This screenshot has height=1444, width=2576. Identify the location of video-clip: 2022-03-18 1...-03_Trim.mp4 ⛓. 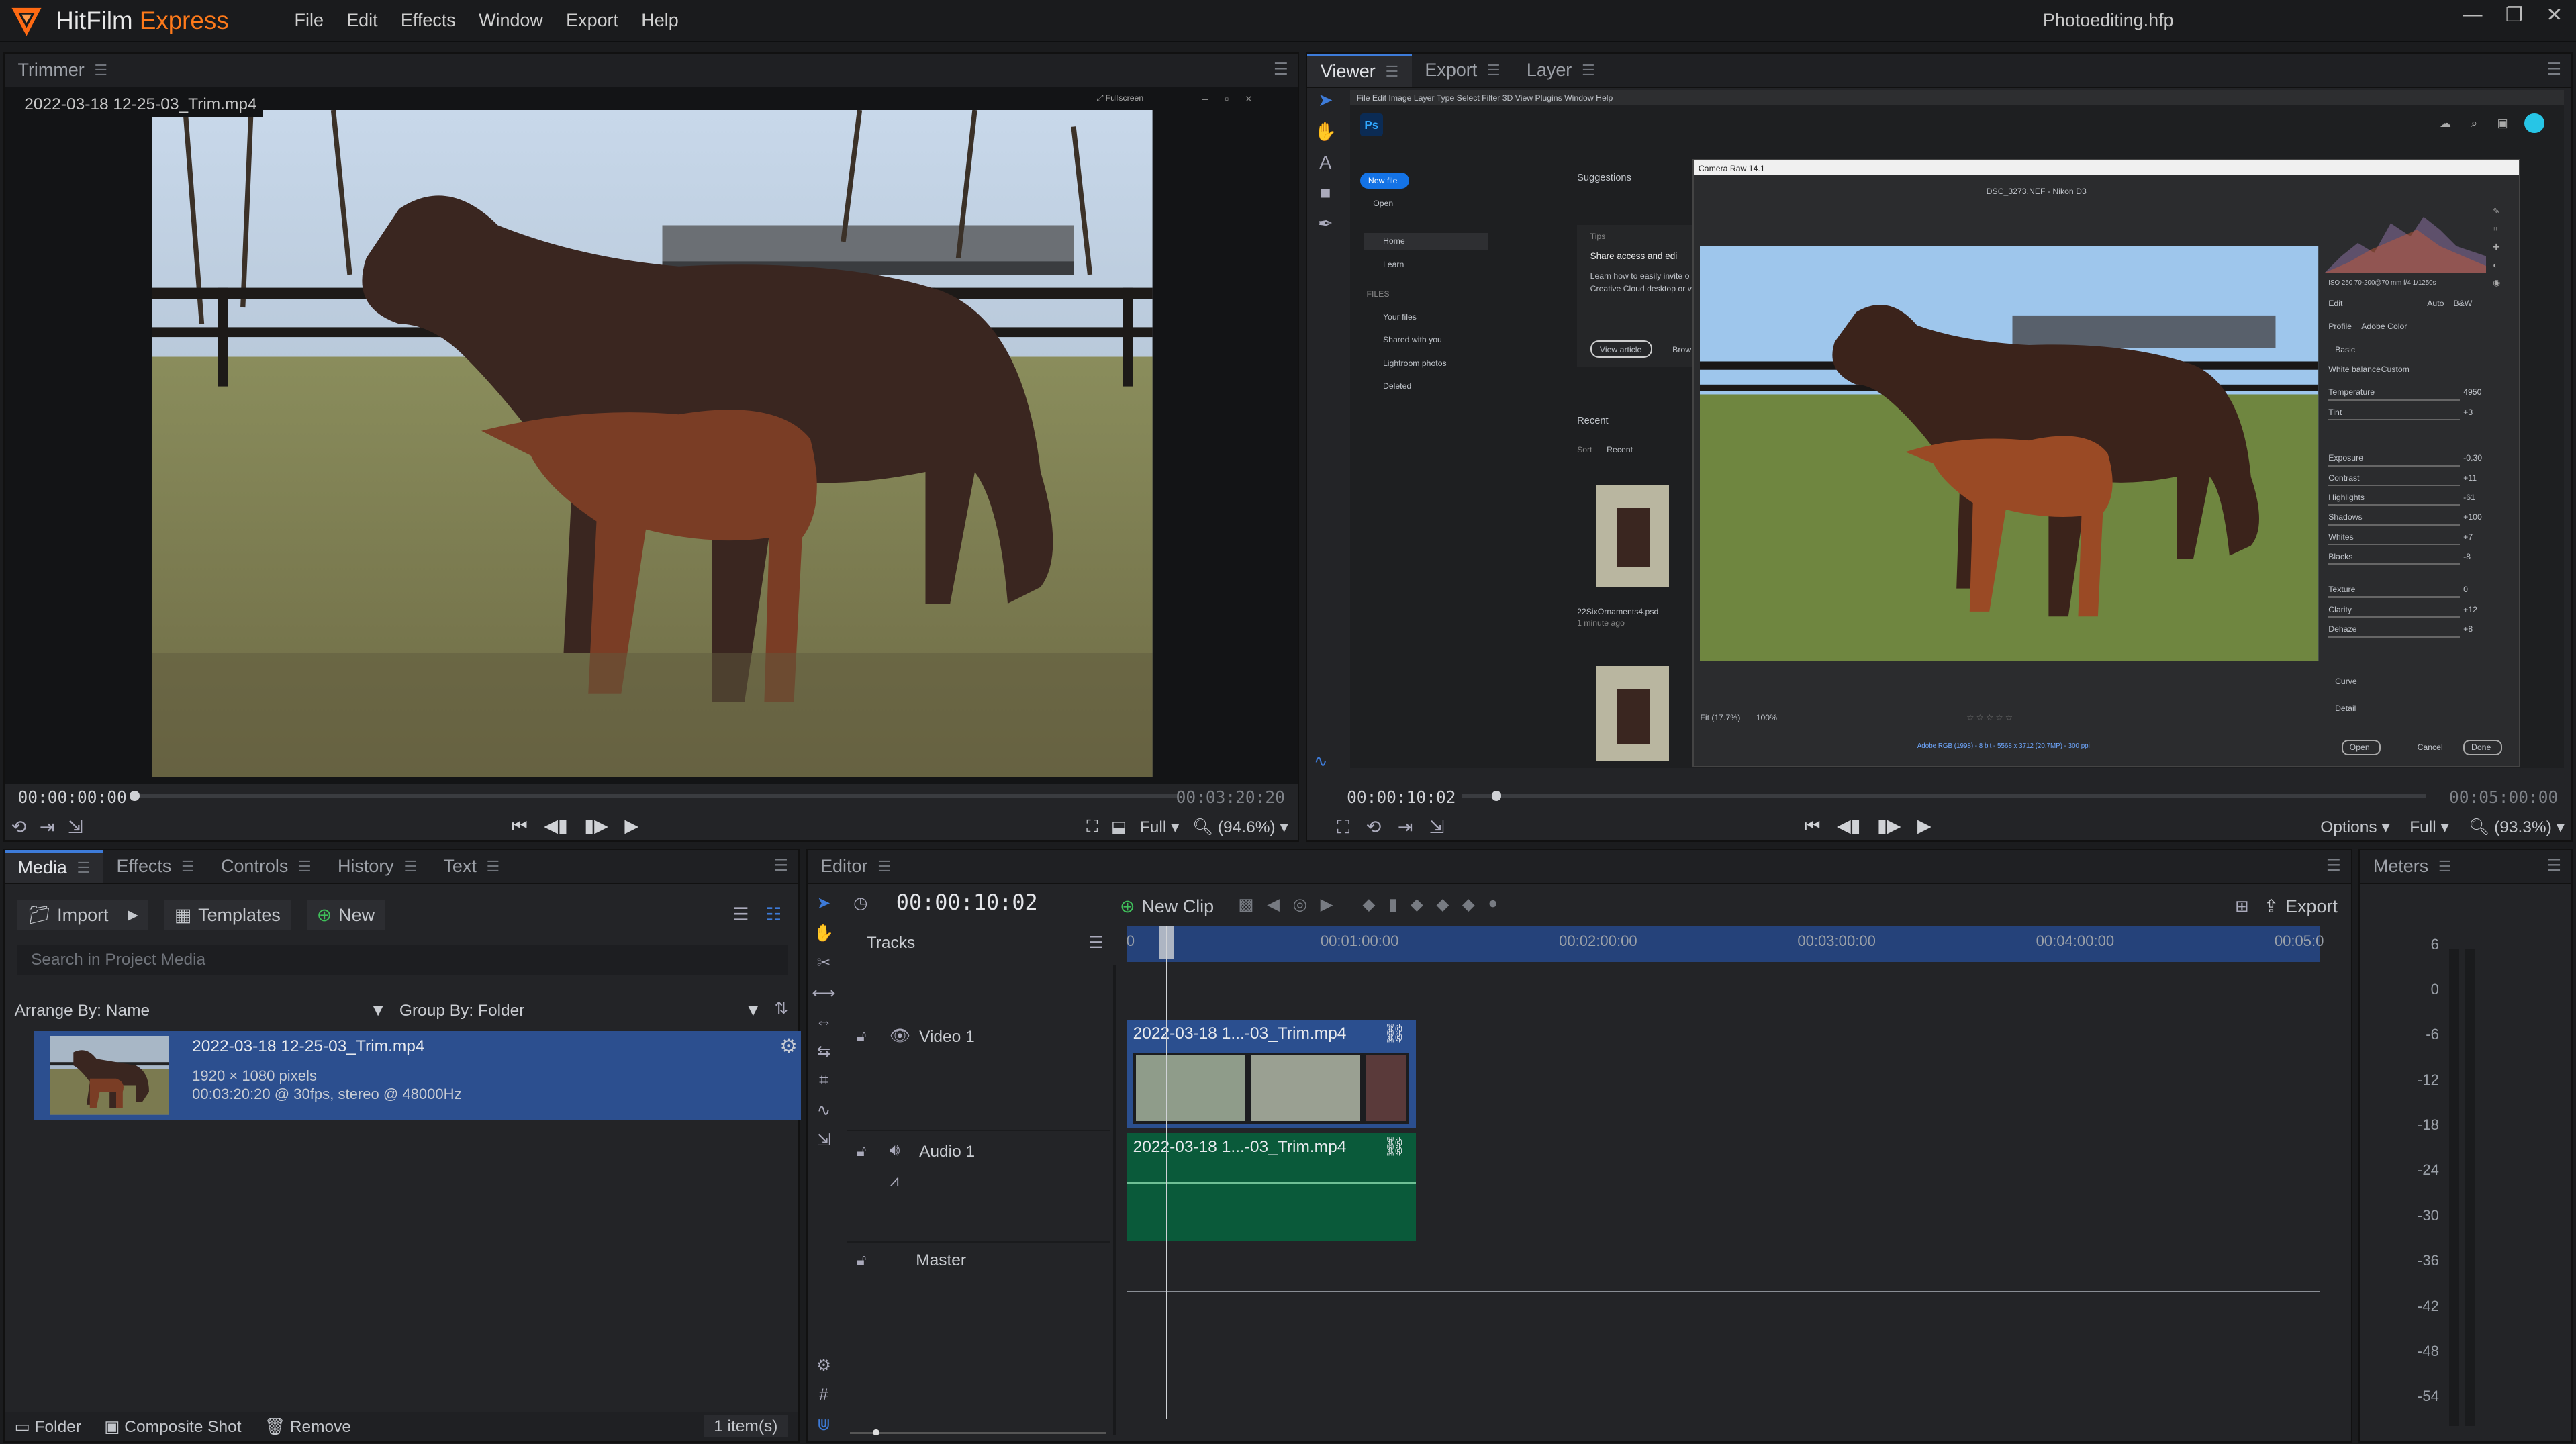
(1271, 1074).